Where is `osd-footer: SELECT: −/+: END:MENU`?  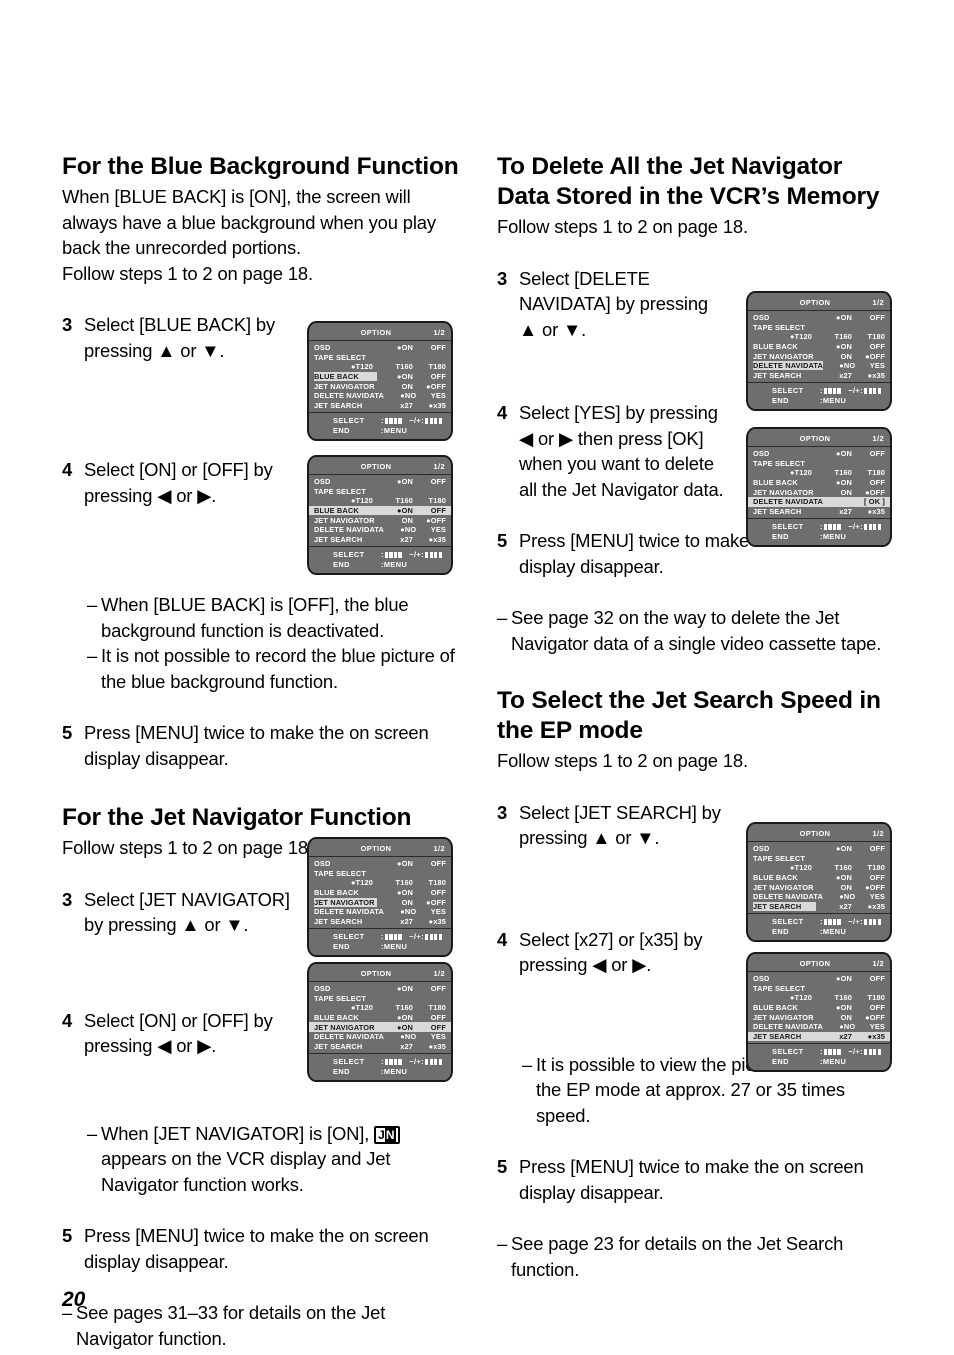 osd-footer: SELECT: −/+: END:MENU is located at coordinates (819, 925).